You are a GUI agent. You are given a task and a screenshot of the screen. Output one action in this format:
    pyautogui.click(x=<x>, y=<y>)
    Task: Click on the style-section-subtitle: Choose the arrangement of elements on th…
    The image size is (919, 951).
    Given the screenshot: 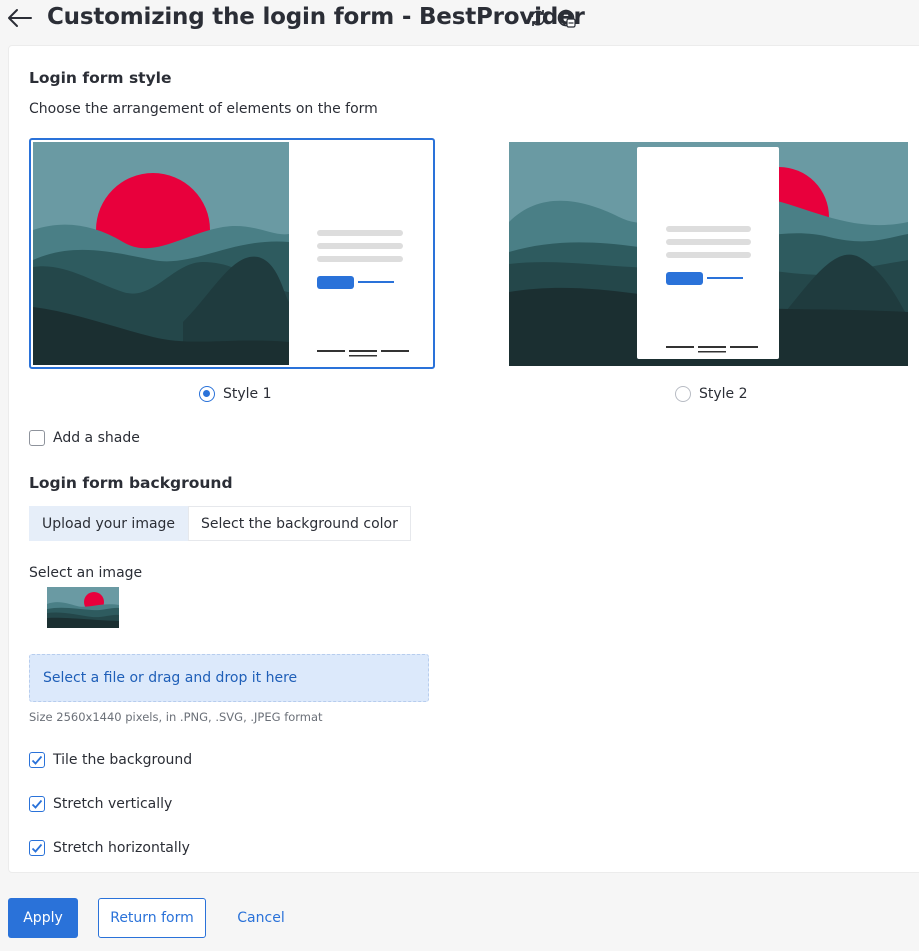 What is the action you would take?
    pyautogui.click(x=203, y=109)
    